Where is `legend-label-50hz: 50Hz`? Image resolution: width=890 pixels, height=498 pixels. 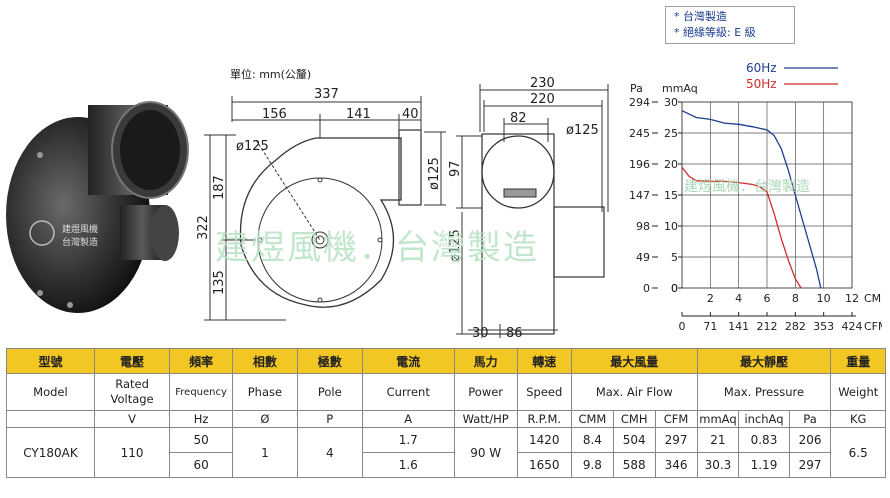 legend-label-50hz: 50Hz is located at coordinates (761, 84).